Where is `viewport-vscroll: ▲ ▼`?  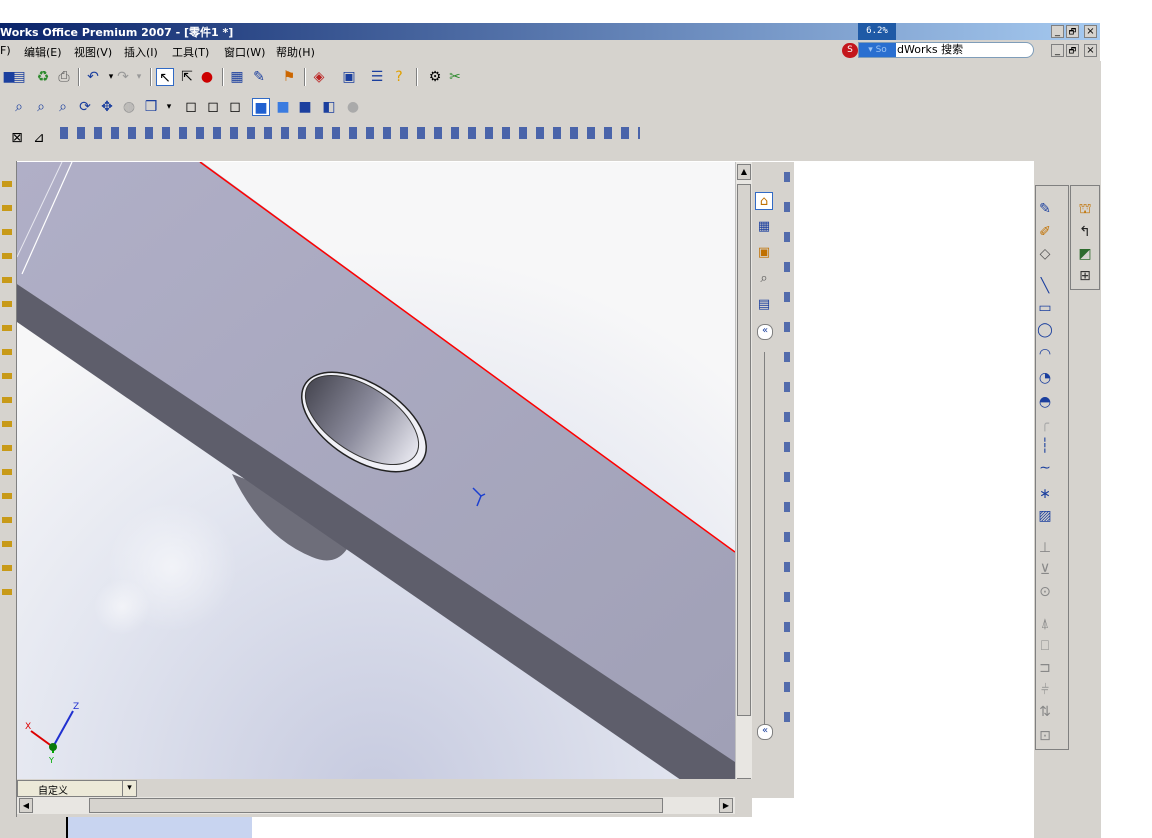 viewport-vscroll: ▲ ▼ is located at coordinates (744, 480).